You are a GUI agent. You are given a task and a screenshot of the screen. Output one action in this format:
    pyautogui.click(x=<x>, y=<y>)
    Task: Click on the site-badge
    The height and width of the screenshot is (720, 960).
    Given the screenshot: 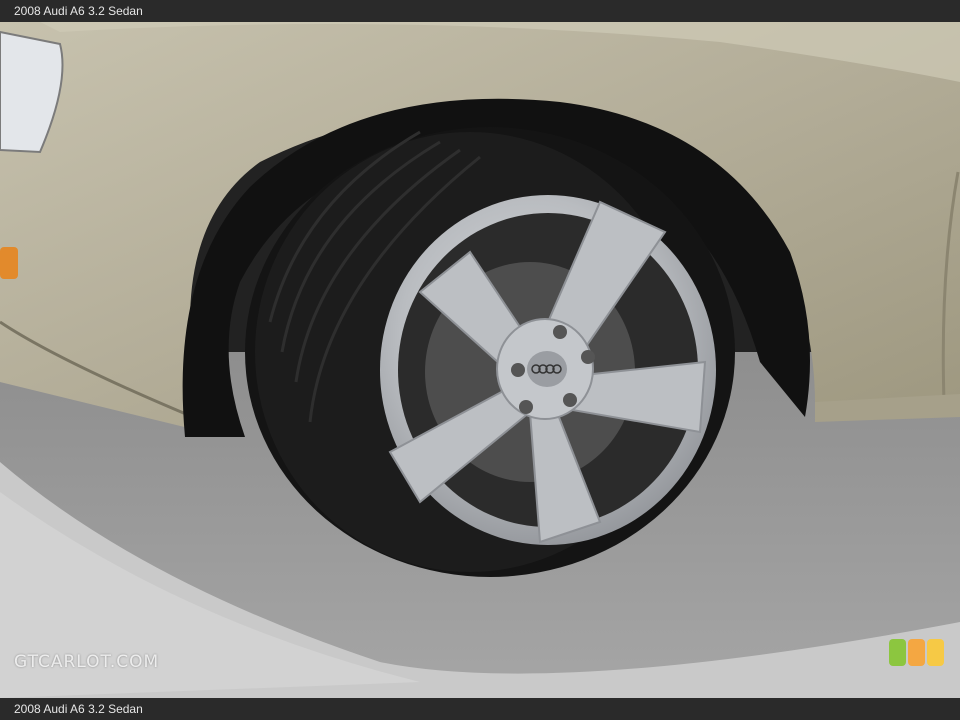 What is the action you would take?
    pyautogui.click(x=916, y=652)
    